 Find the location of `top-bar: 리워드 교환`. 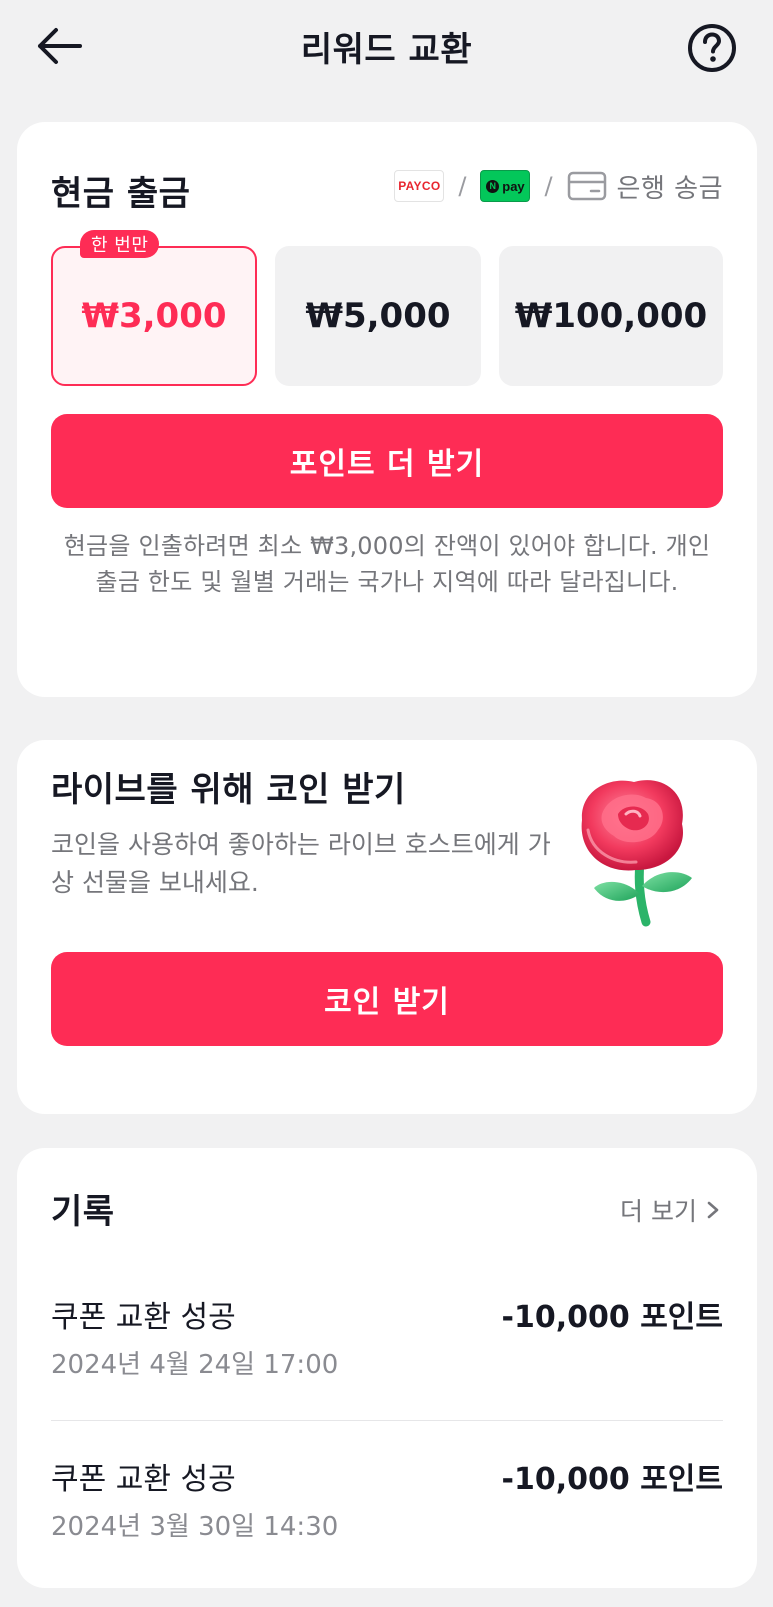

top-bar: 리워드 교환 is located at coordinates (386, 46).